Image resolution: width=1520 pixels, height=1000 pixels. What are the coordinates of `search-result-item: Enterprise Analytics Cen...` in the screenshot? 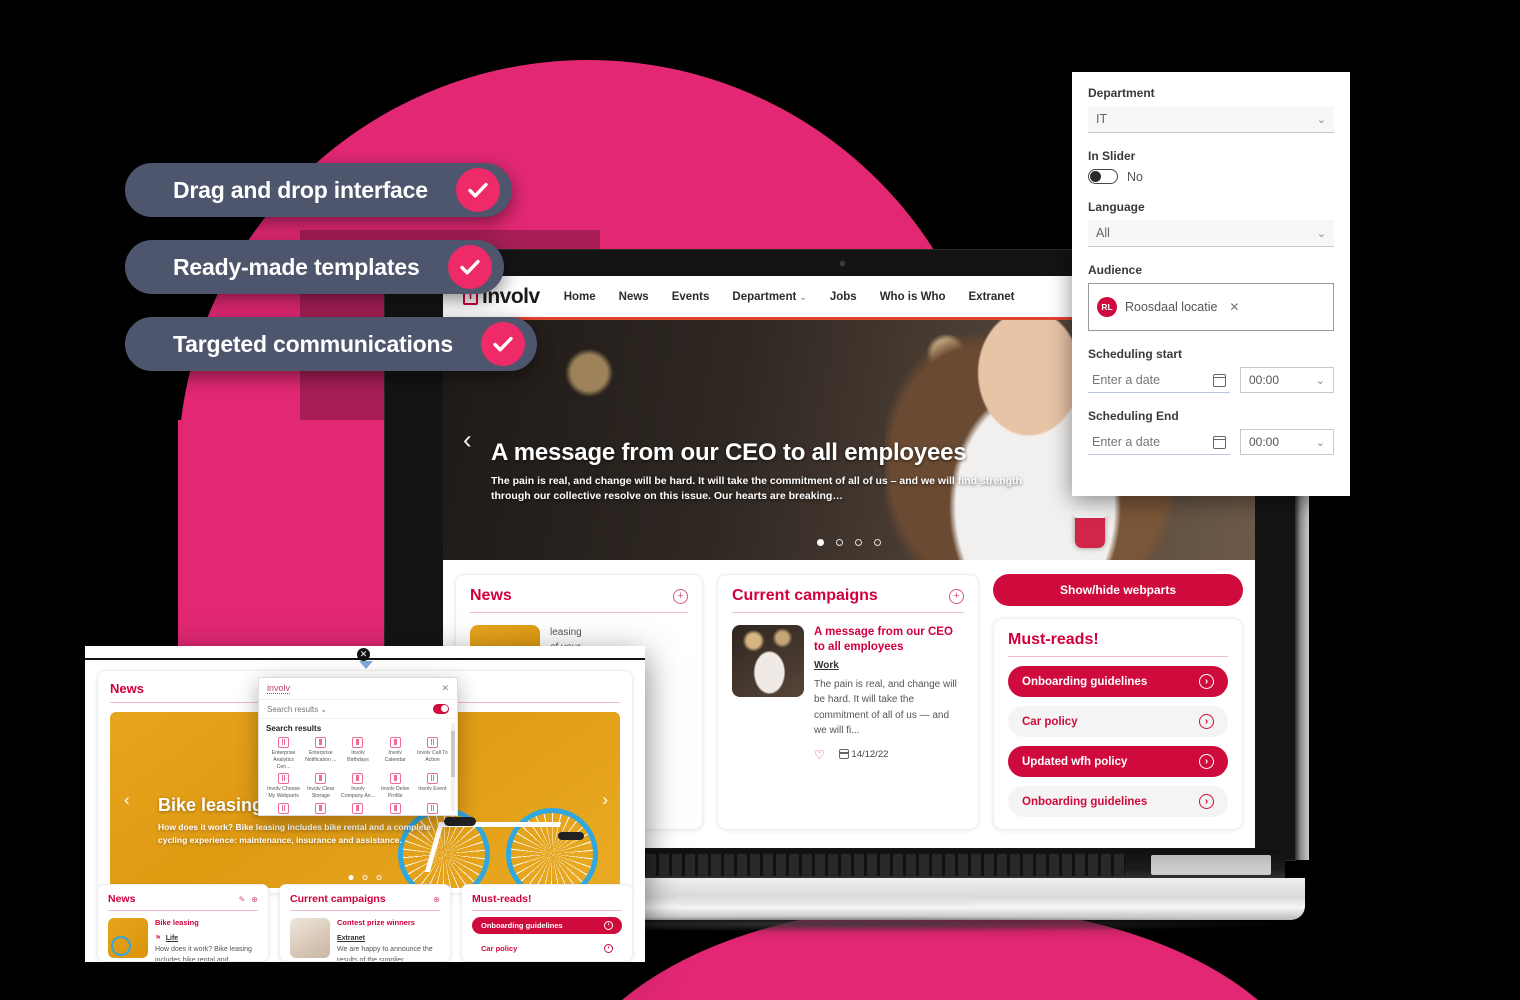 It's located at (283, 753).